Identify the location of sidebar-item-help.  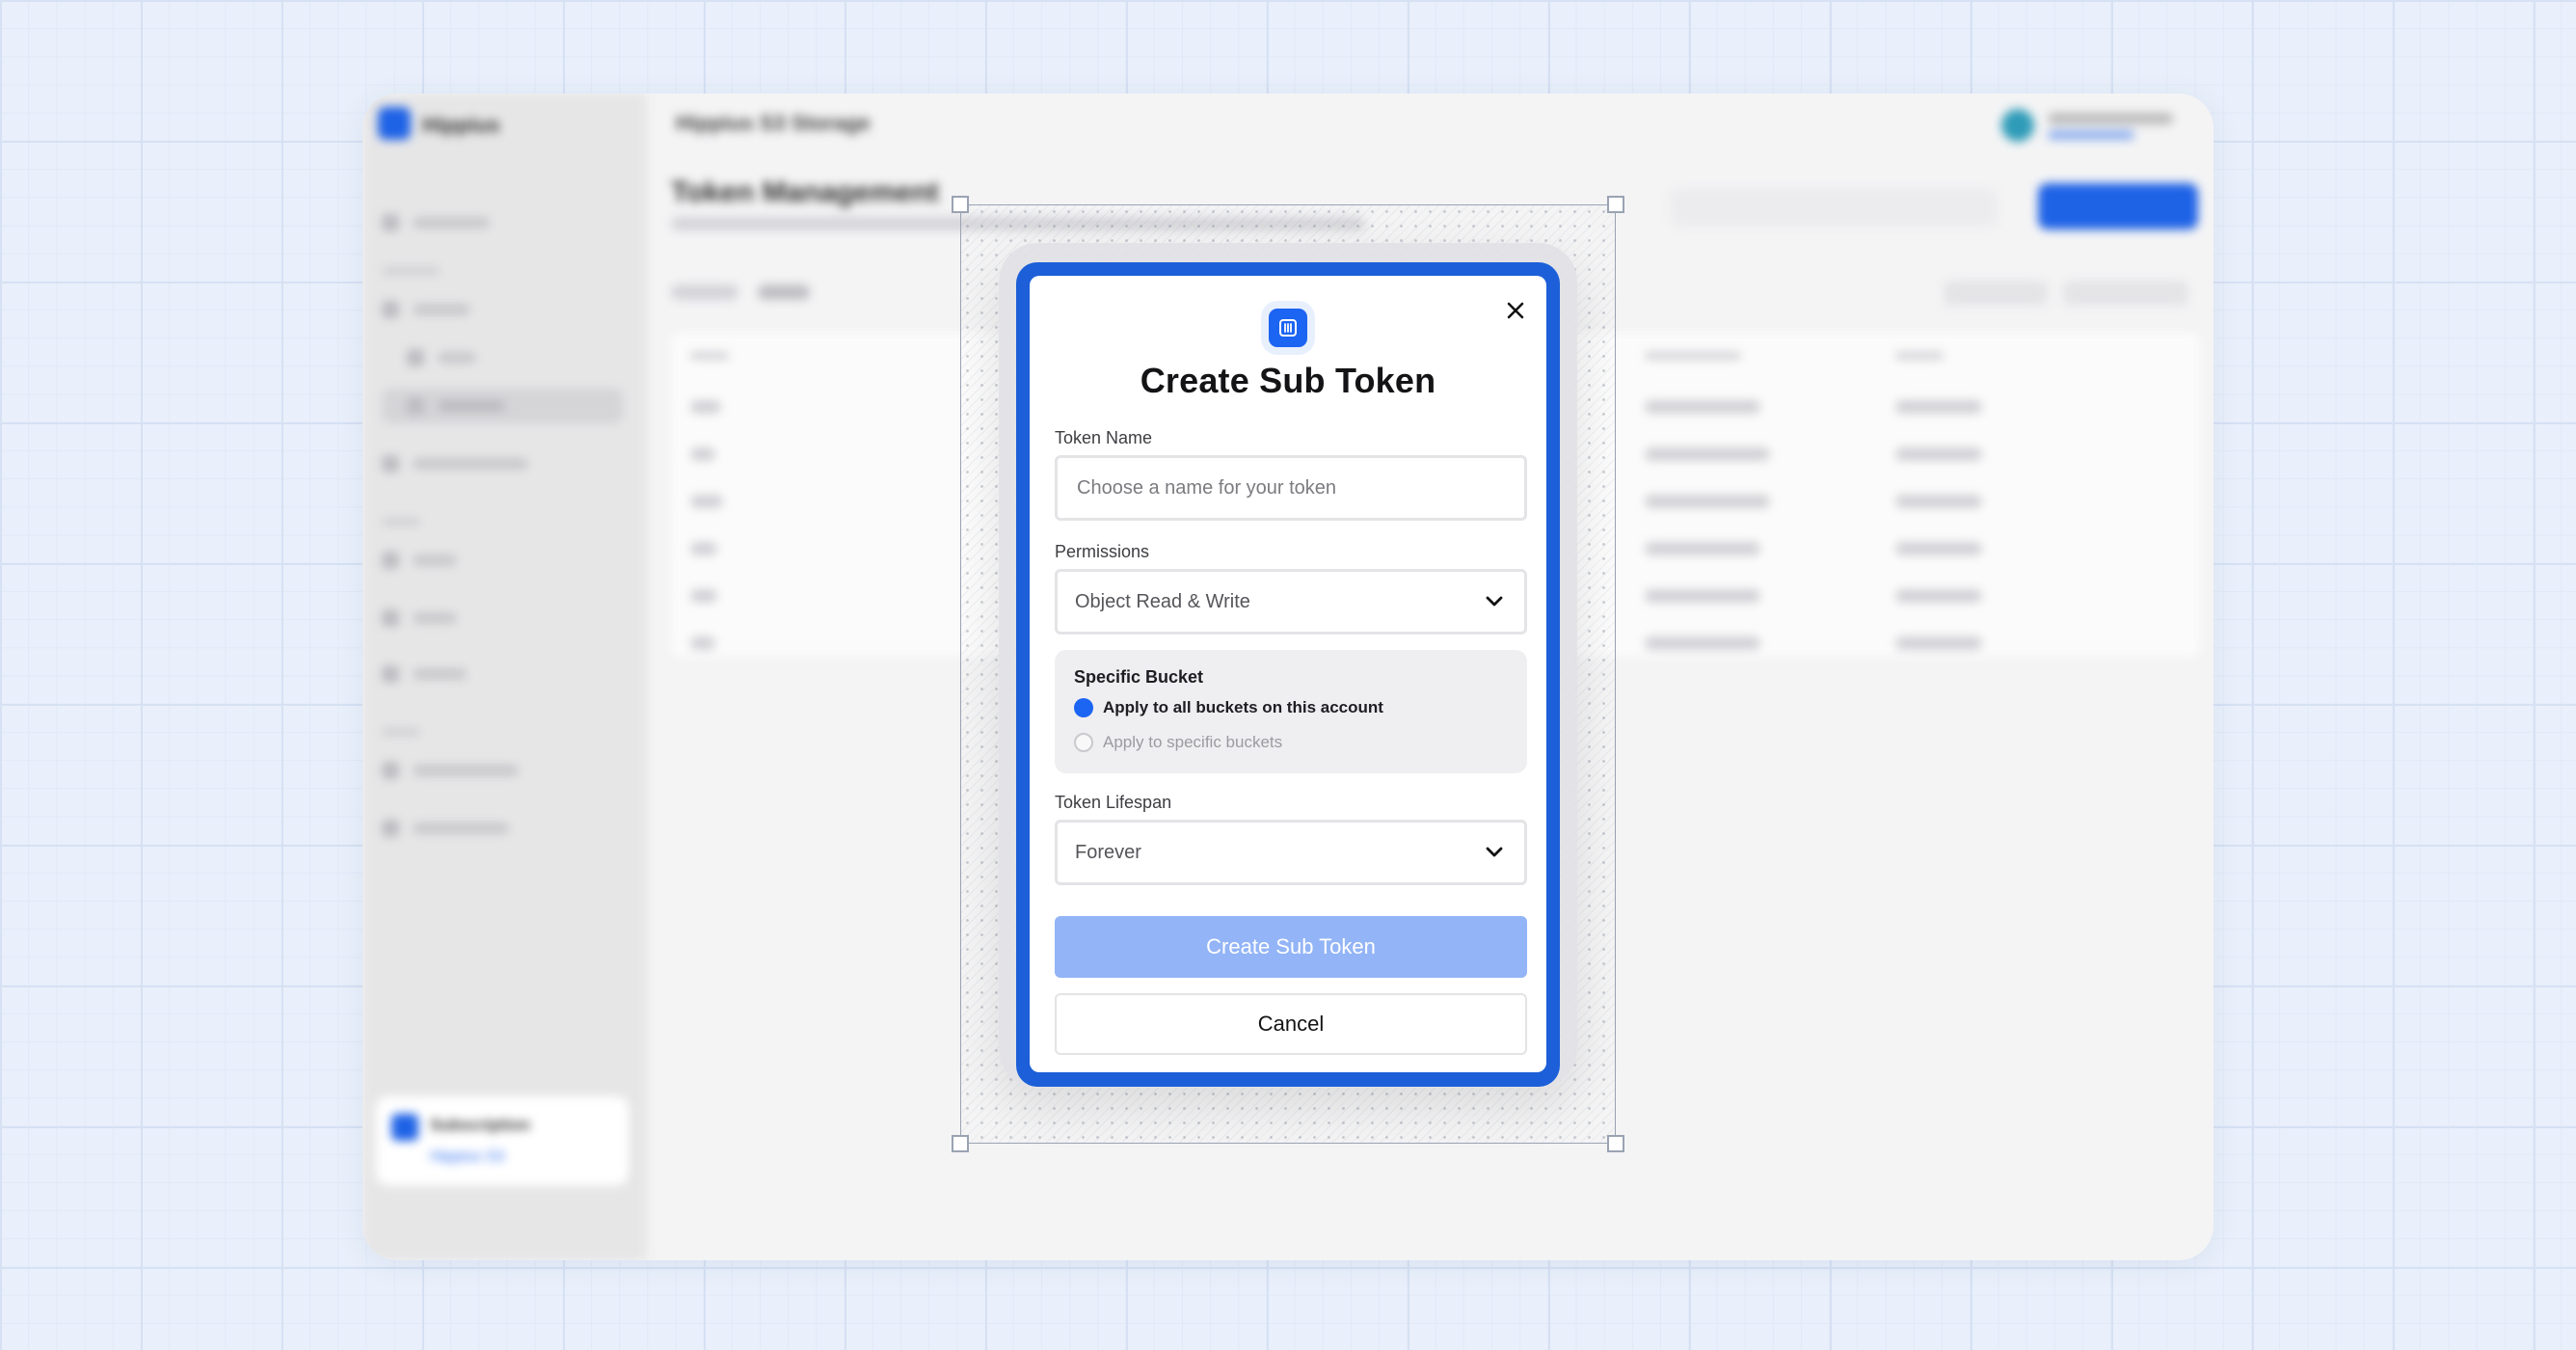
(502, 828).